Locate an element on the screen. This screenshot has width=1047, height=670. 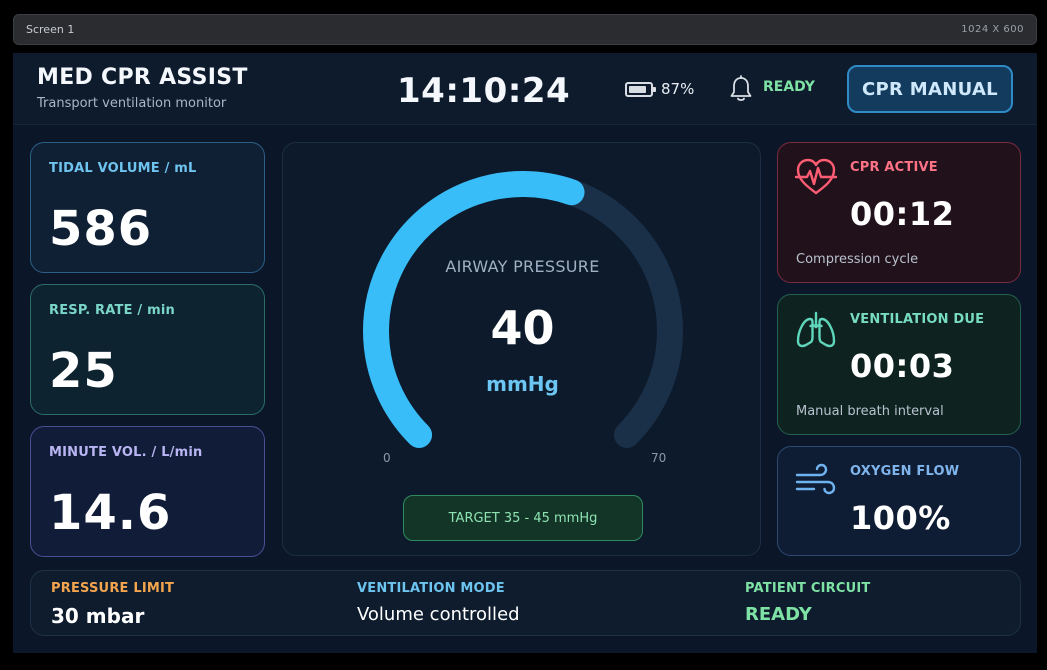
status-value: 00:03 is located at coordinates (902, 366).